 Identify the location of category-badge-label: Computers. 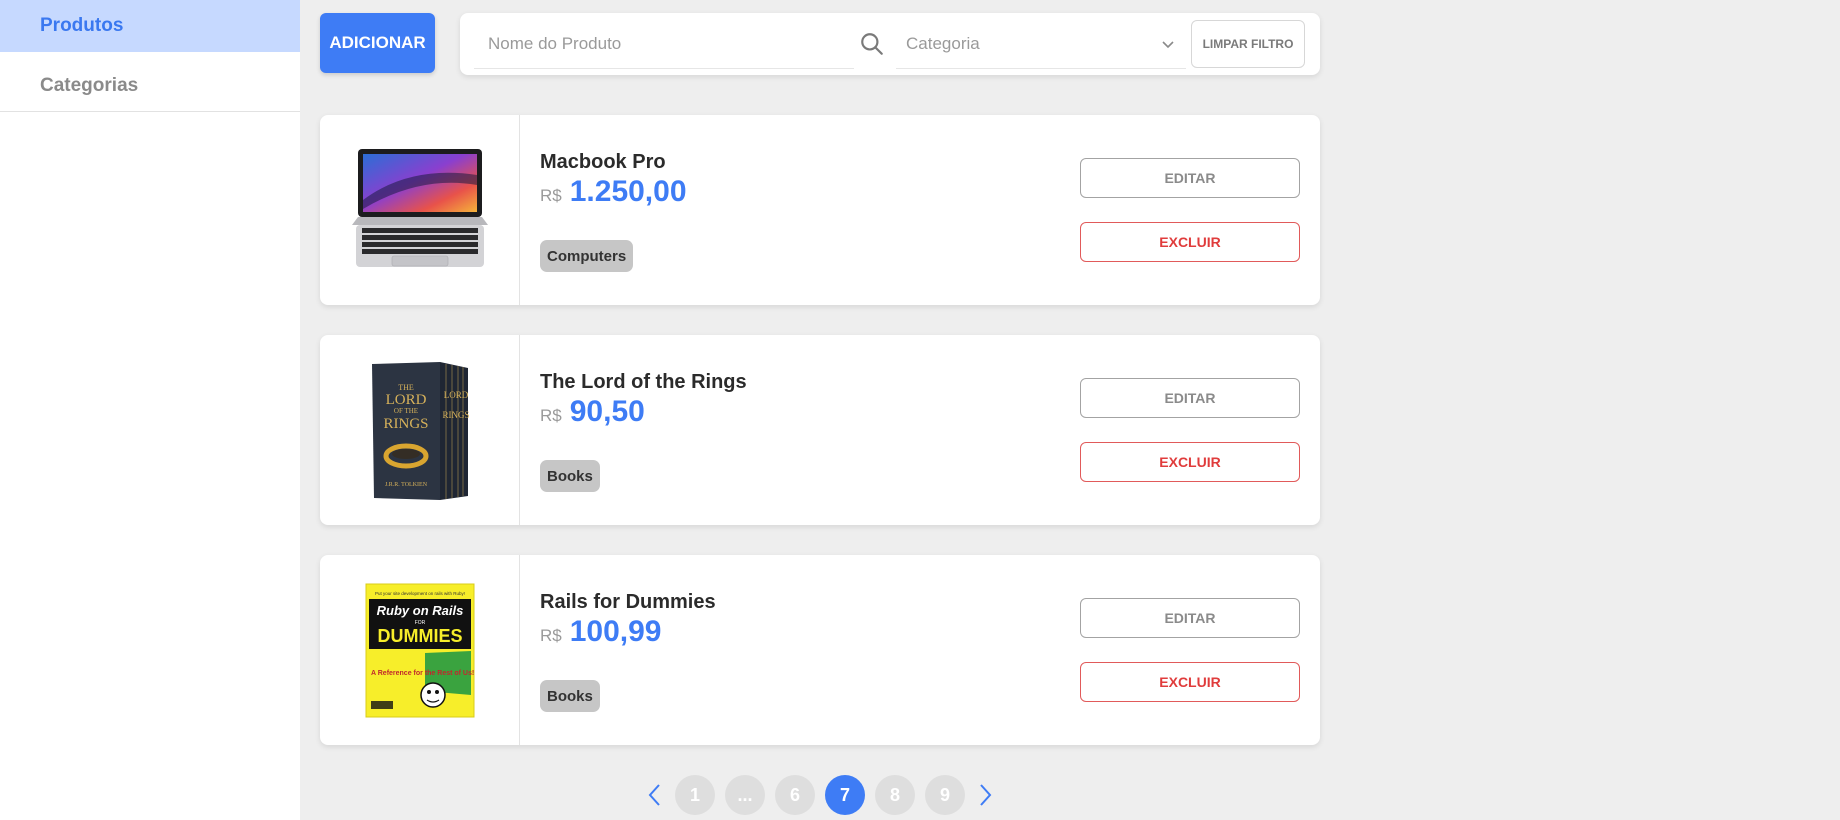
(587, 256).